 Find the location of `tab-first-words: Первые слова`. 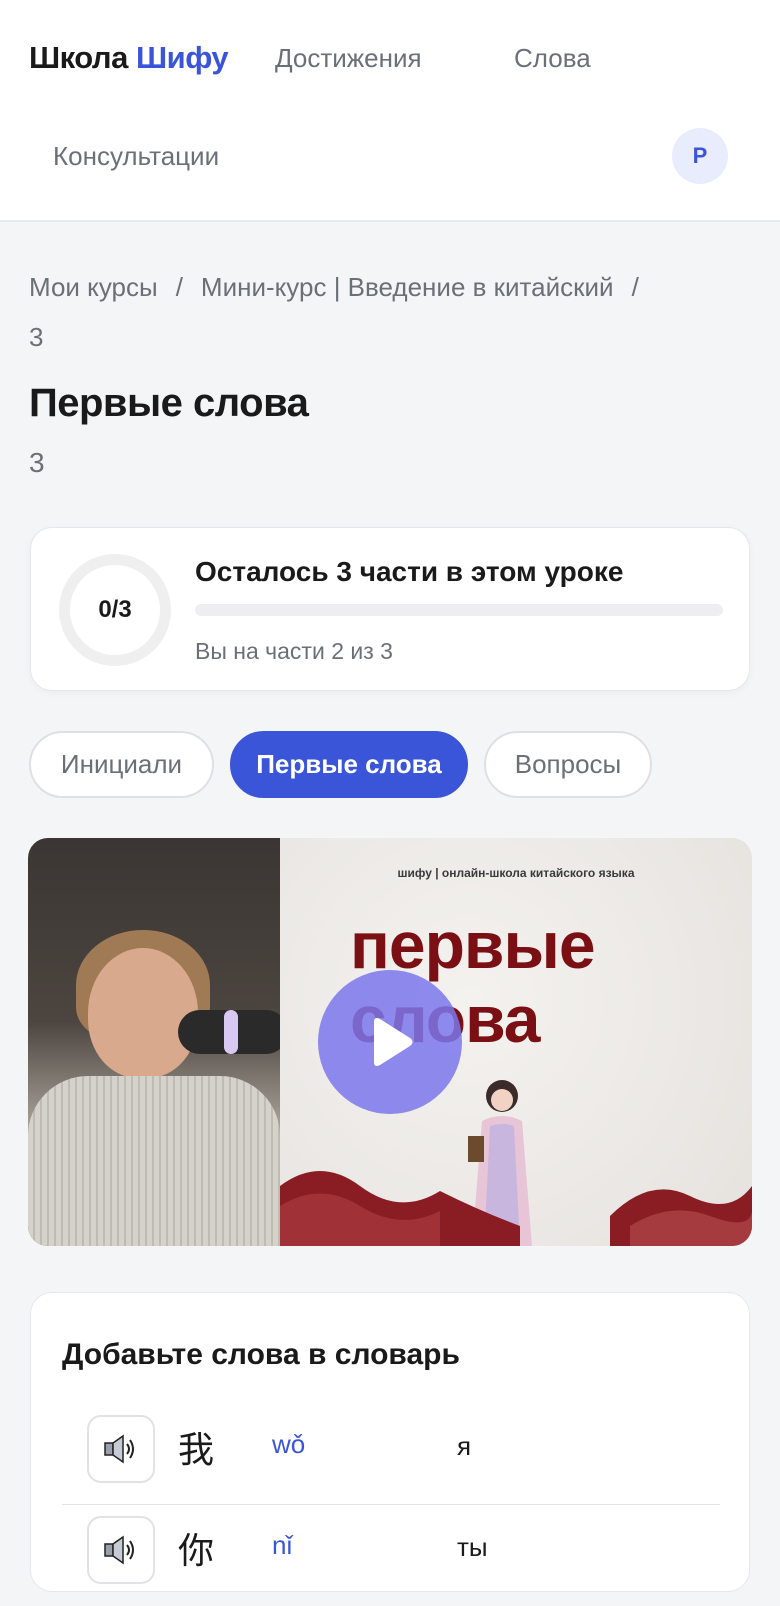

tab-first-words: Первые слова is located at coordinates (349, 764).